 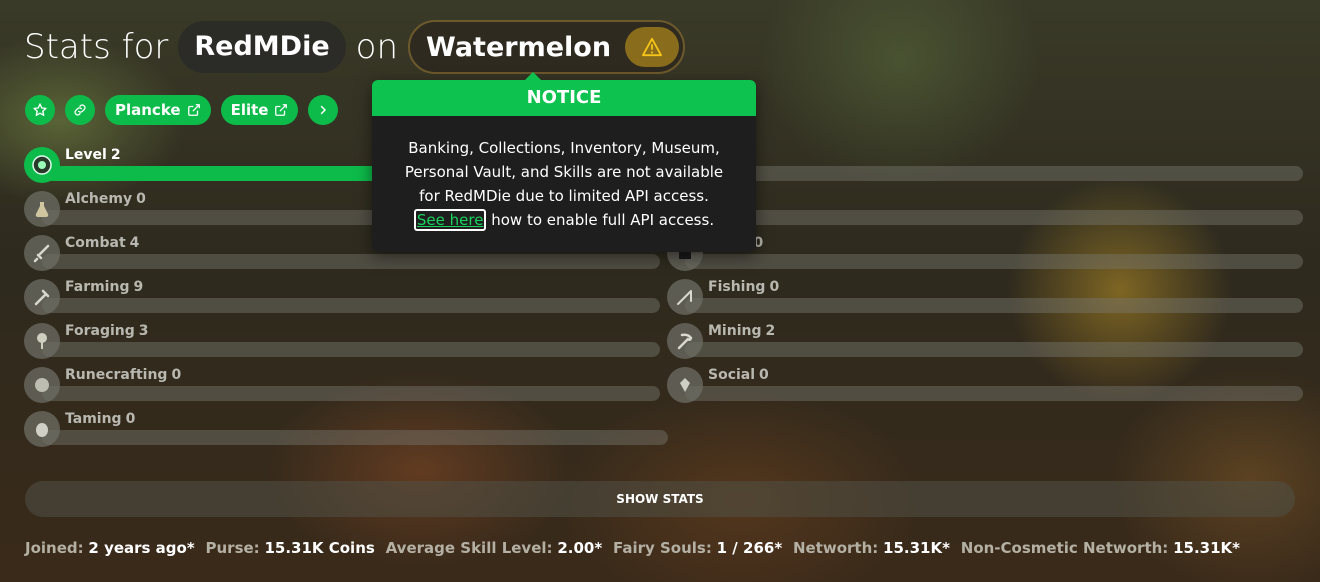 I want to click on hoe-icon, so click(x=42, y=297).